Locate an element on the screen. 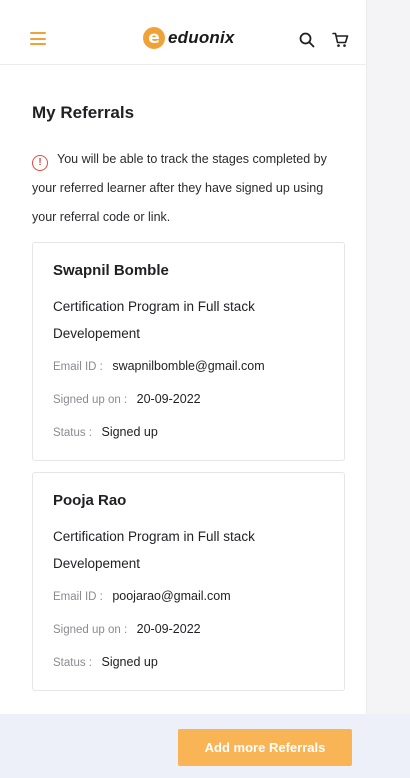 The image size is (410, 778). bottom-action-bar: Add more Referrals is located at coordinates (205, 746).